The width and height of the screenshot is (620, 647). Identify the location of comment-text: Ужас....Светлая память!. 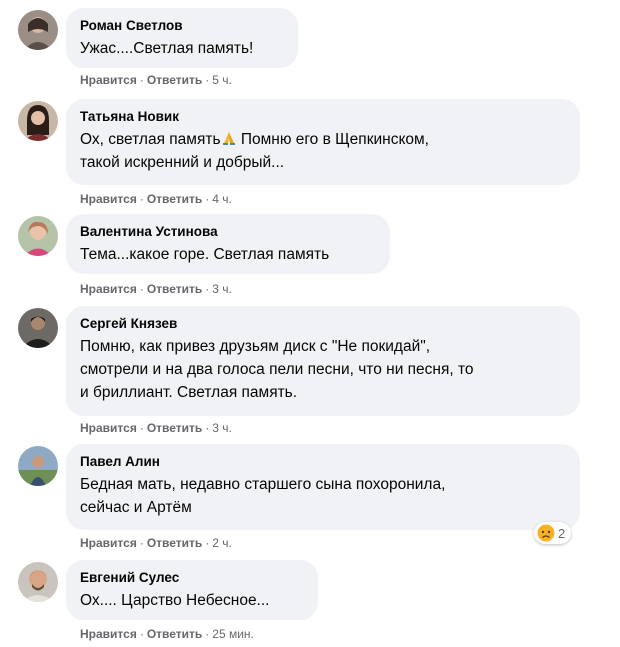
(167, 48).